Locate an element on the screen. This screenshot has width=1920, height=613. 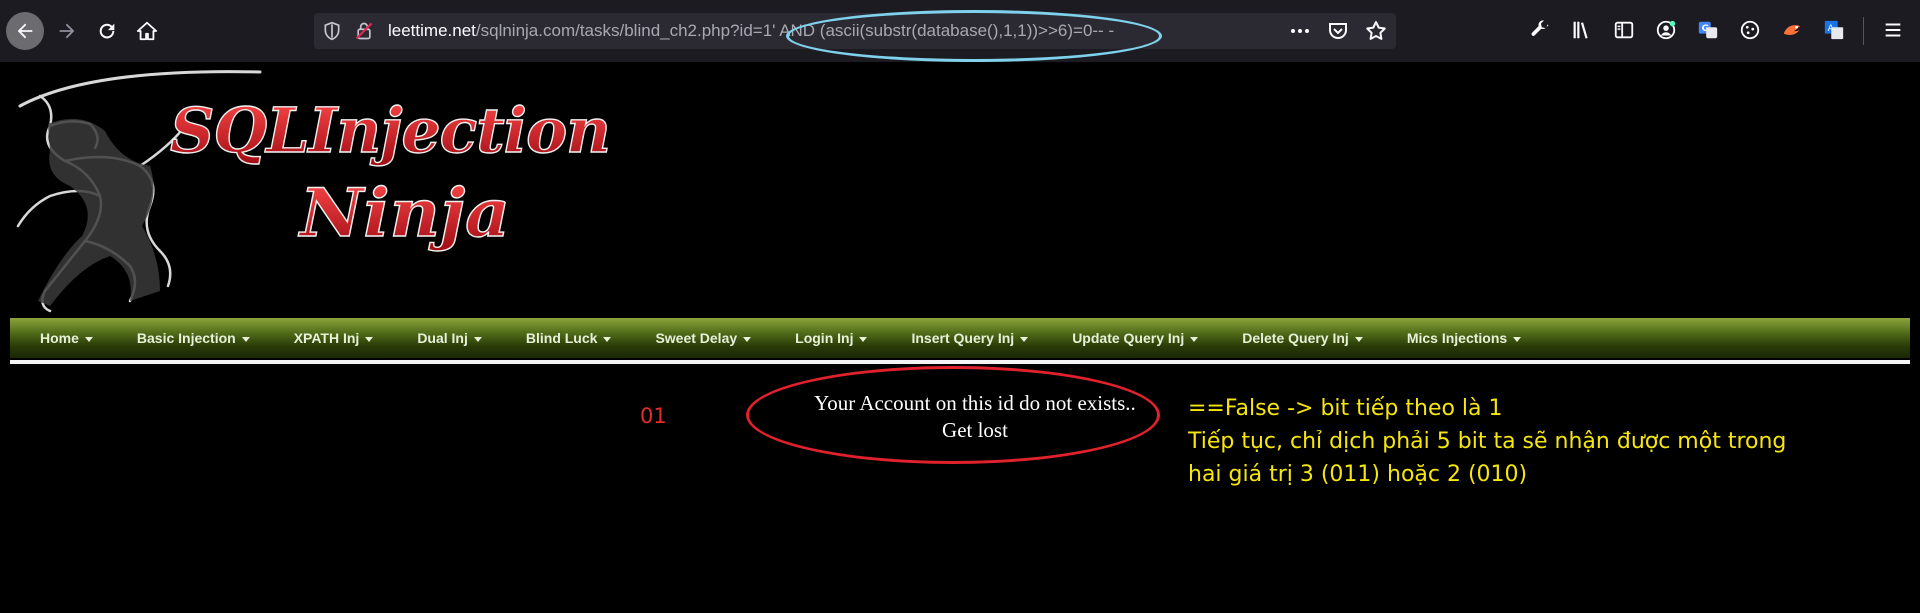
menu-item-label: Dual Inj is located at coordinates (442, 338).